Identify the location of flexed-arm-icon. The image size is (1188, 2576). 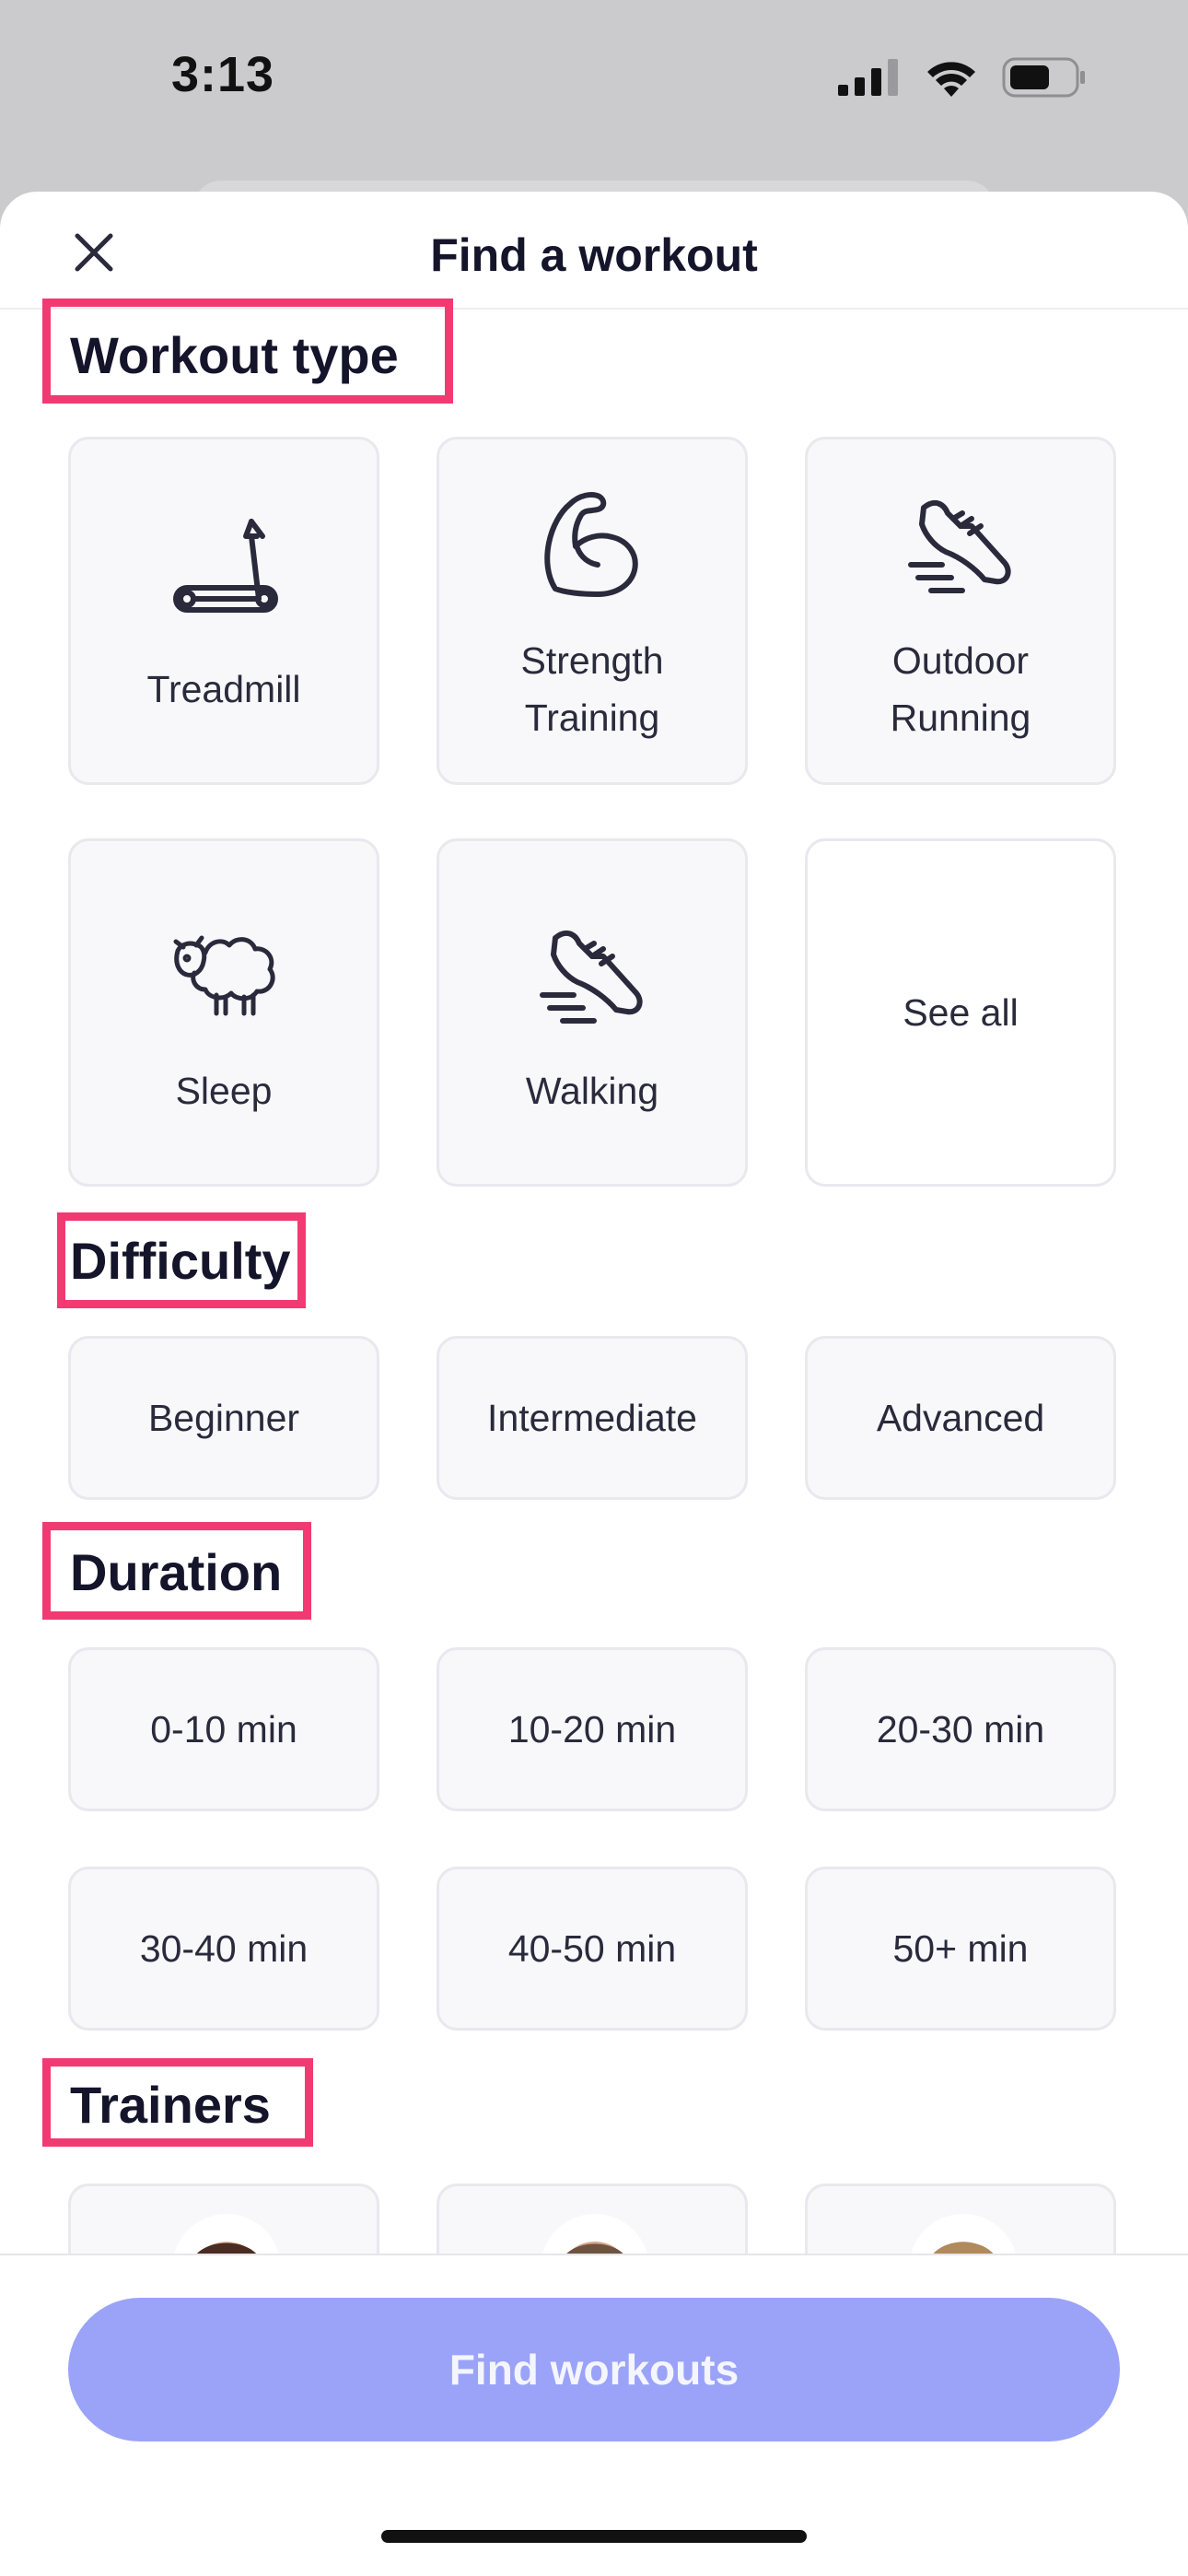
(592, 544).